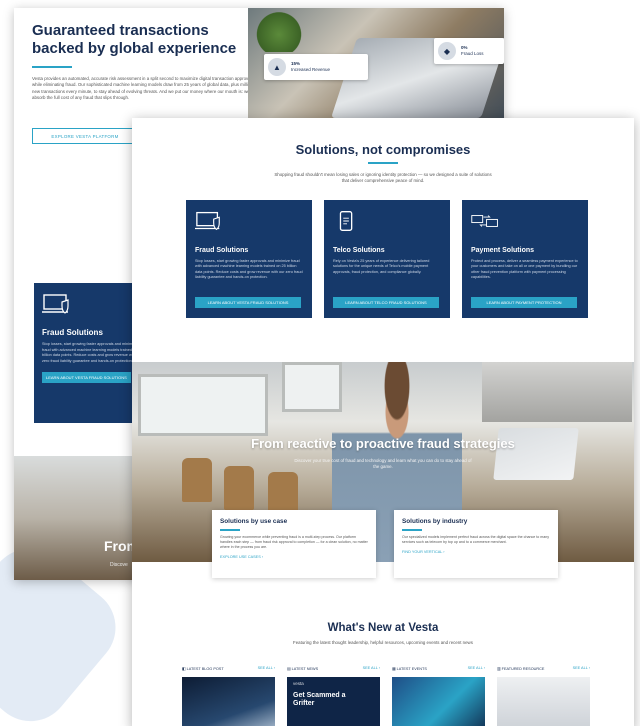  Describe the element at coordinates (294, 557) in the screenshot. I see `explore-use-cases-link: EXPLORE USE CASES ›` at that location.